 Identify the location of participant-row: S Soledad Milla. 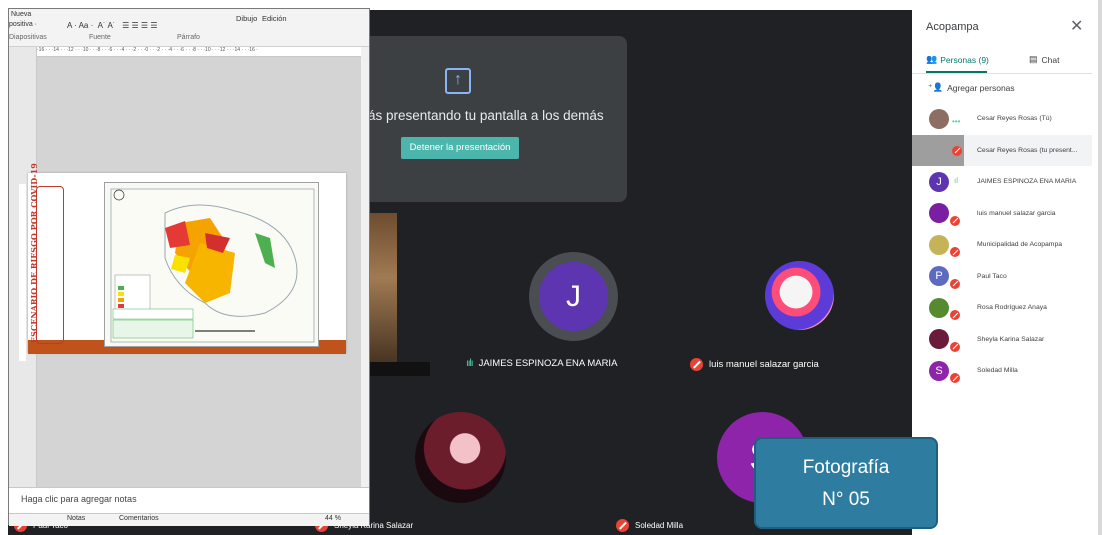
(1002, 371).